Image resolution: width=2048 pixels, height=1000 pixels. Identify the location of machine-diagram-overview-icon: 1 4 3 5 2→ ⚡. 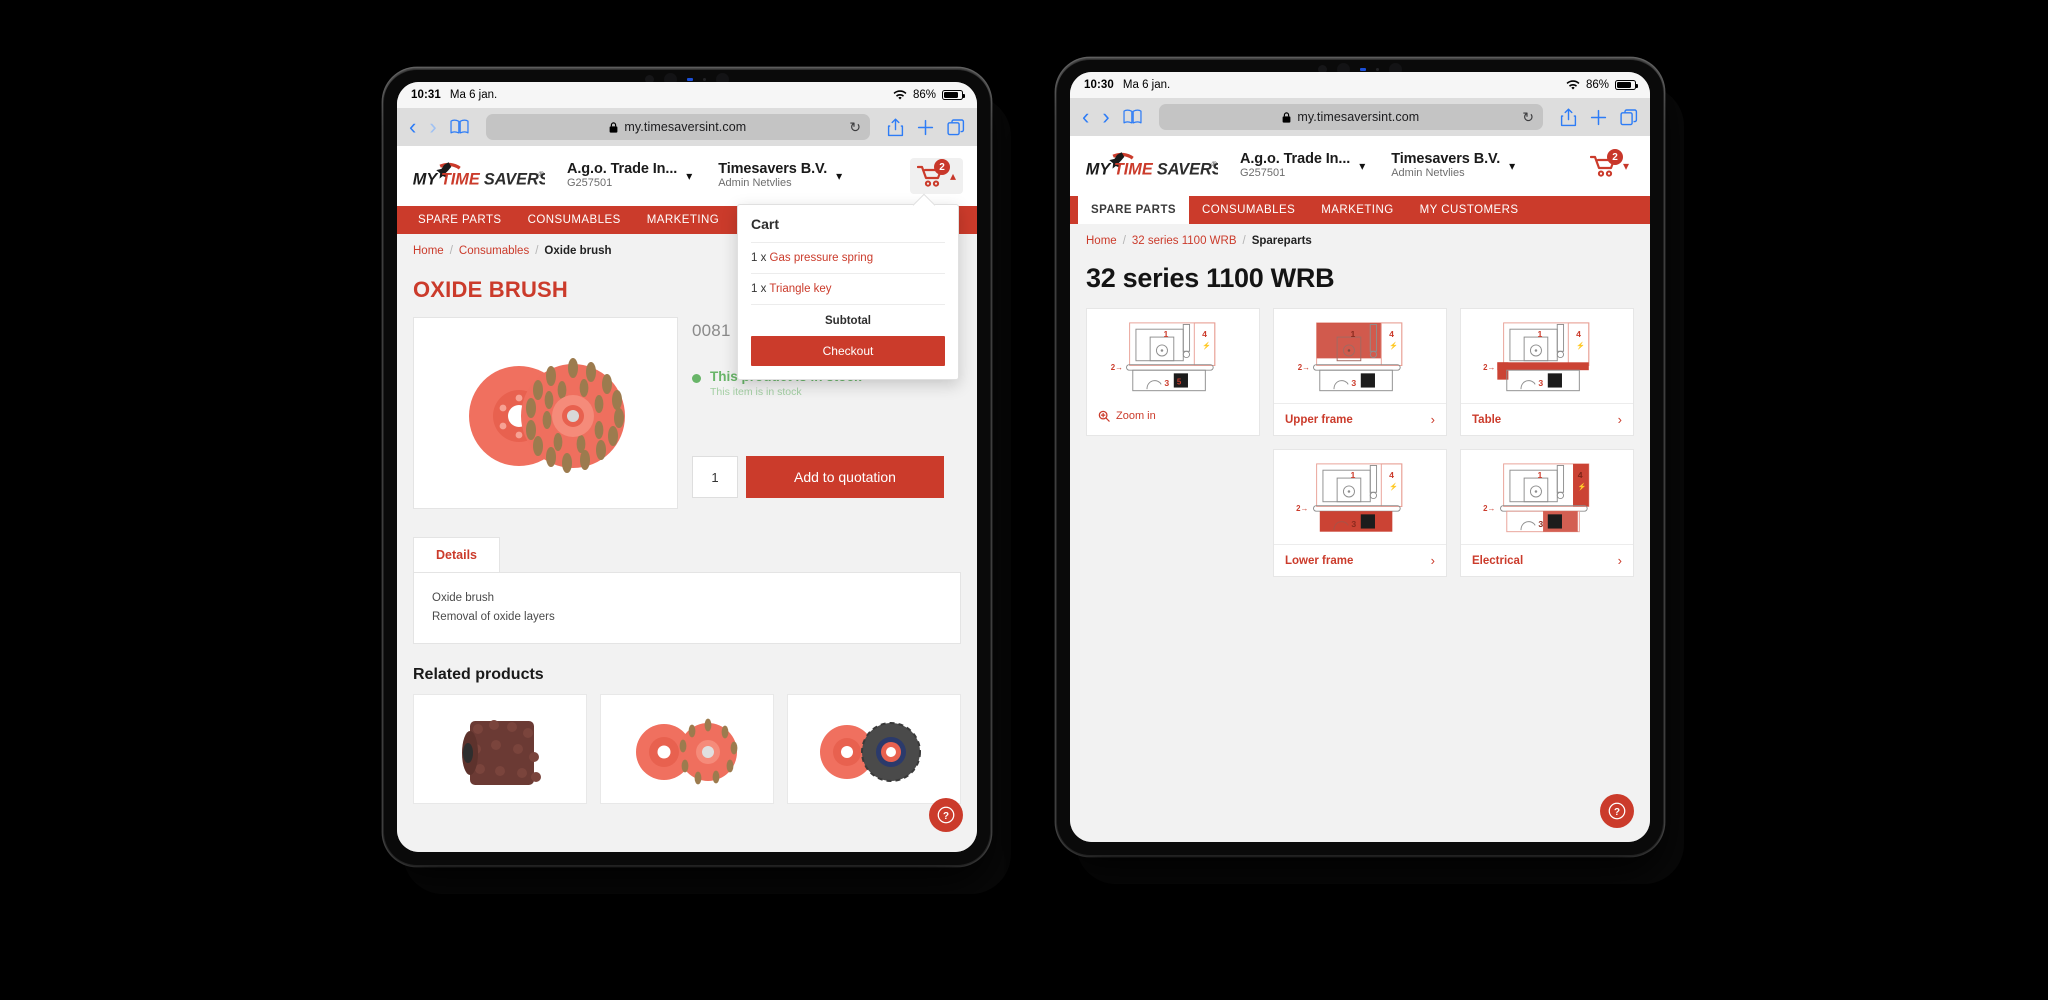
(1163, 357).